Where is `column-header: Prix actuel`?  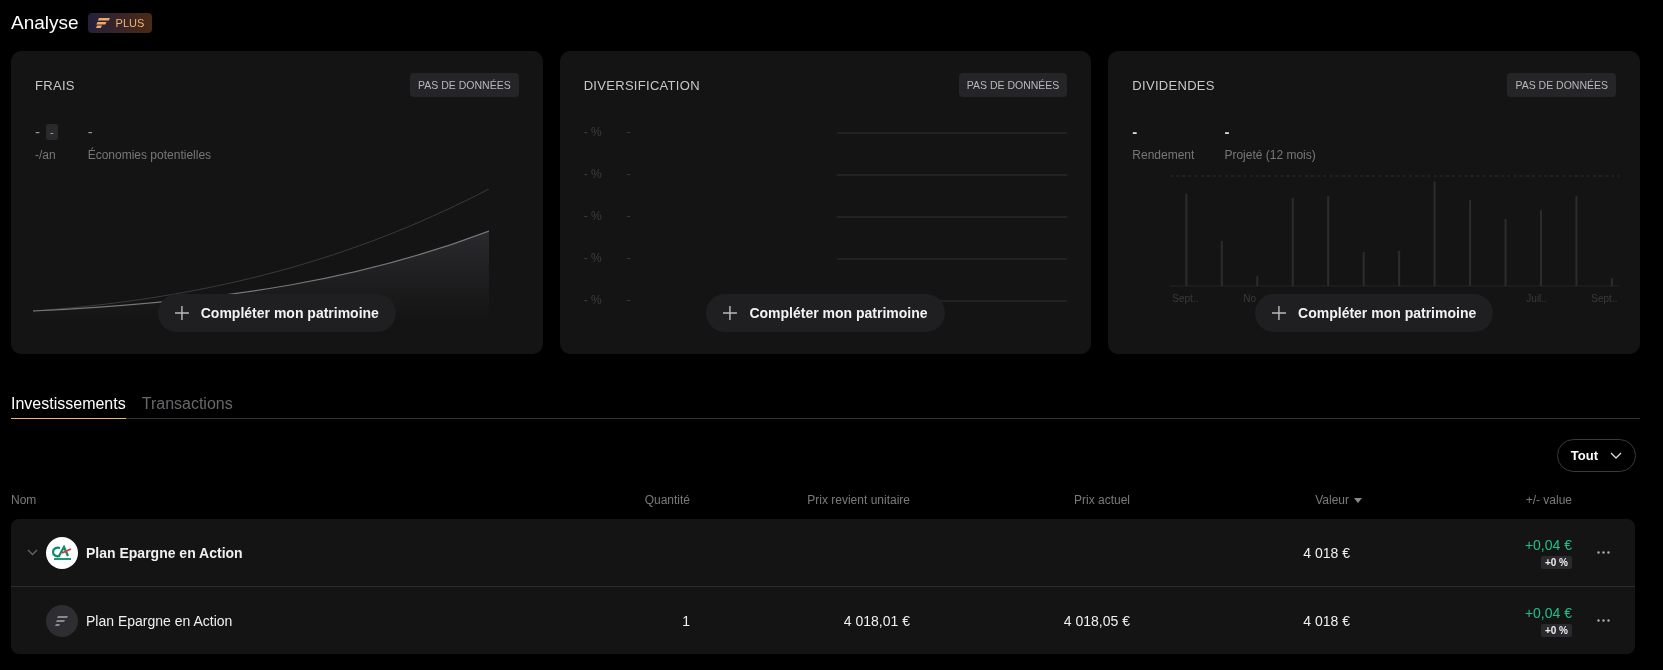
column-header: Prix actuel is located at coordinates (1020, 500).